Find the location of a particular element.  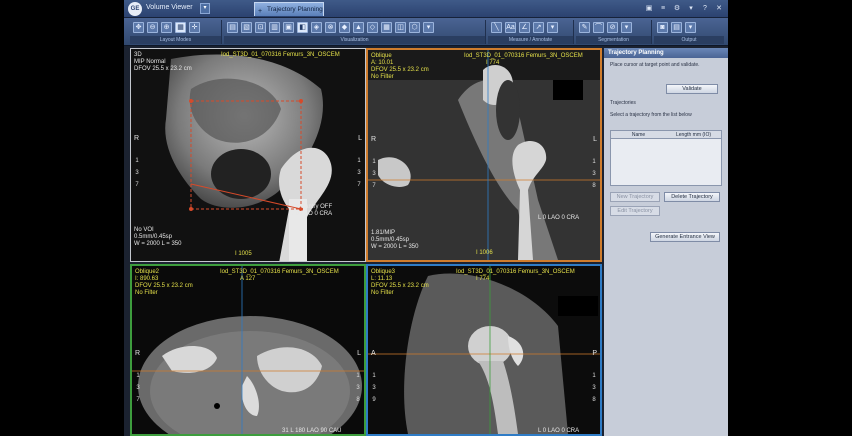

tab-trajectory-planning: + Trajectory Planning is located at coordinates (289, 9).